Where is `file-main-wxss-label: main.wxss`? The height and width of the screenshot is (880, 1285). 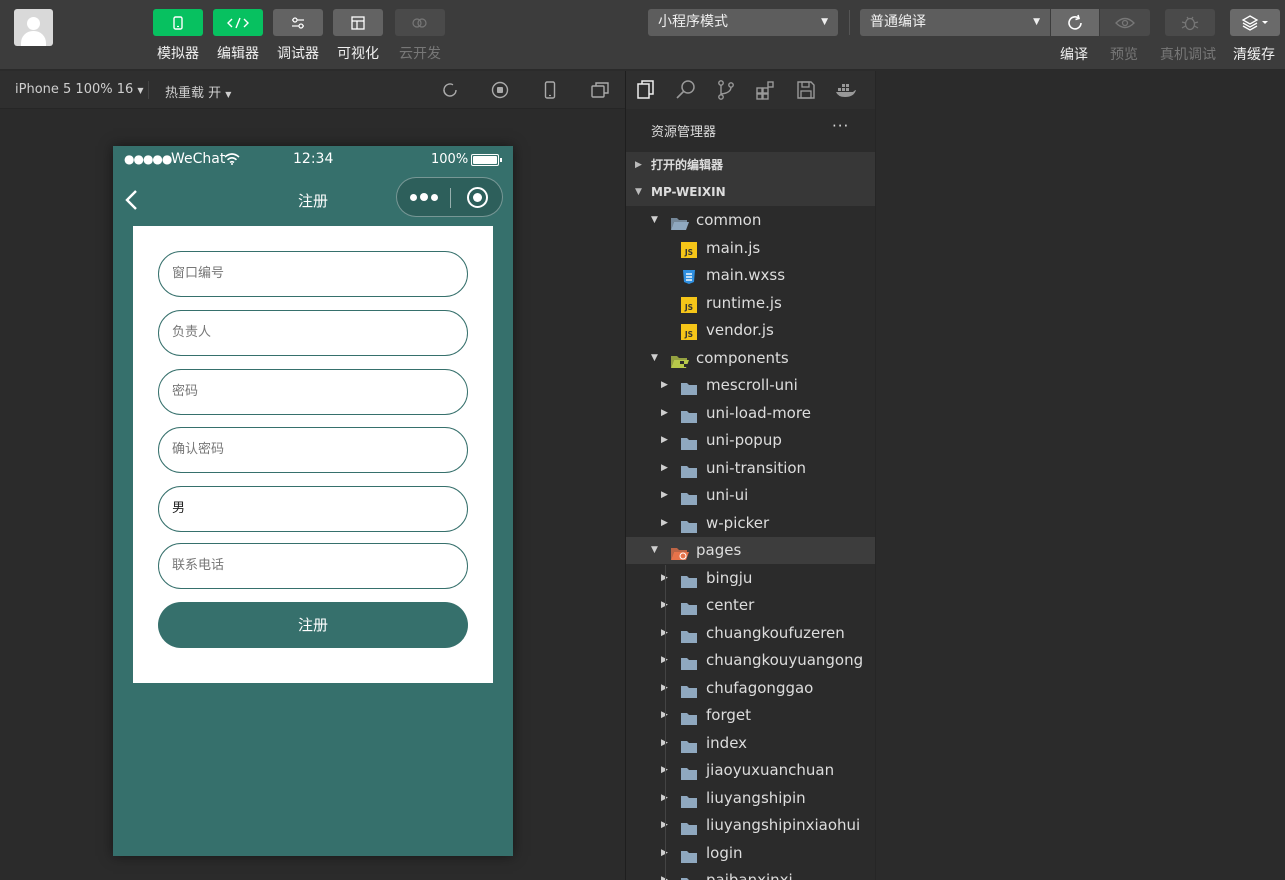
file-main-wxss-label: main.wxss is located at coordinates (746, 275).